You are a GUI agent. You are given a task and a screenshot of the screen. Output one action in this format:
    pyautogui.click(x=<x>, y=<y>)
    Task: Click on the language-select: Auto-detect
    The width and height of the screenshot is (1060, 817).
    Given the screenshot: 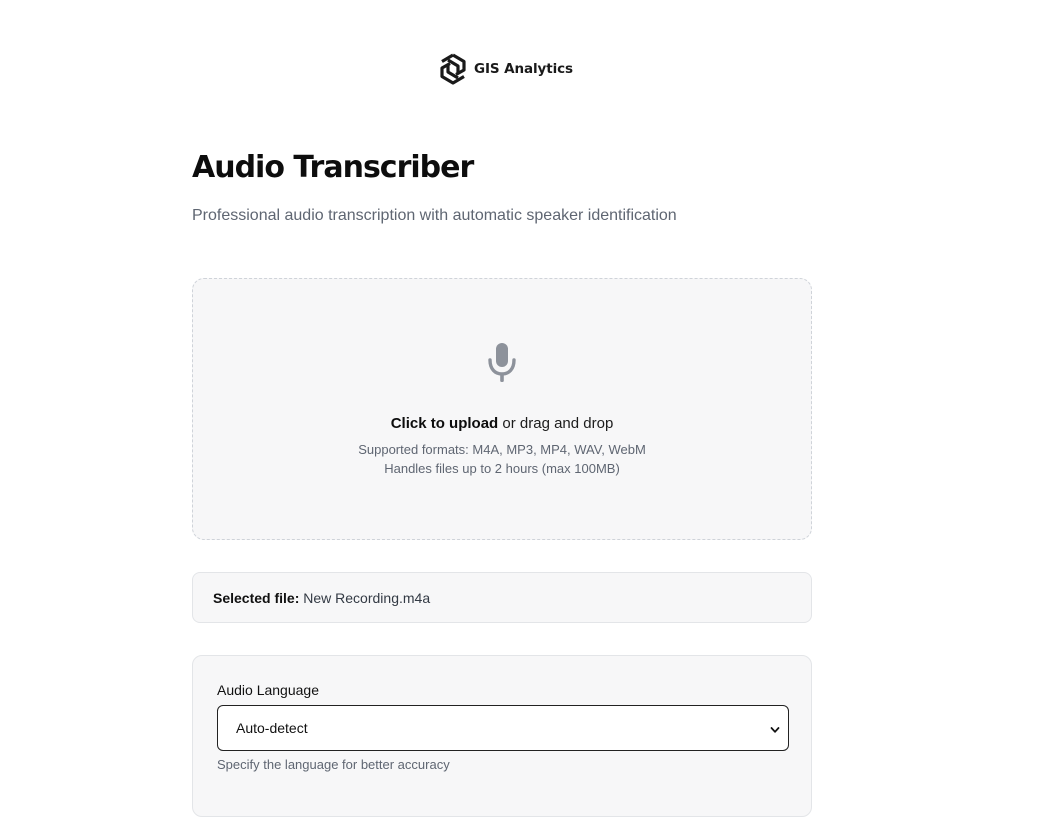 What is the action you would take?
    pyautogui.click(x=503, y=728)
    